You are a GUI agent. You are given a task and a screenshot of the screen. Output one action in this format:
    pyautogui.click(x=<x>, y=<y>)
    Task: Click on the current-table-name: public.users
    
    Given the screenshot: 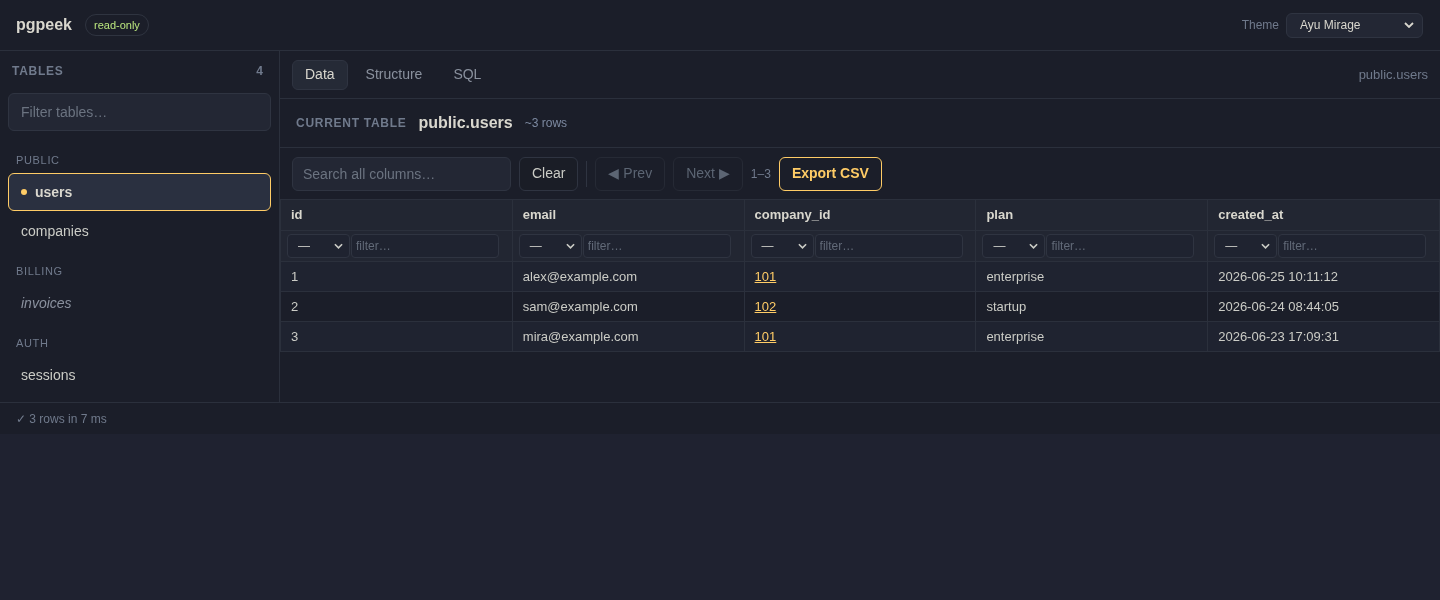 What is the action you would take?
    pyautogui.click(x=465, y=123)
    